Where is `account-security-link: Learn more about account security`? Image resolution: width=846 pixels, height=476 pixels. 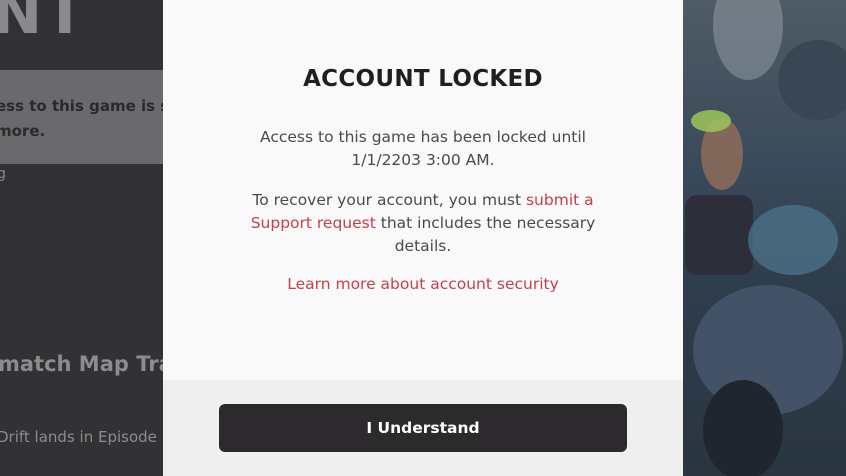
account-security-link: Learn more about account security is located at coordinates (423, 284).